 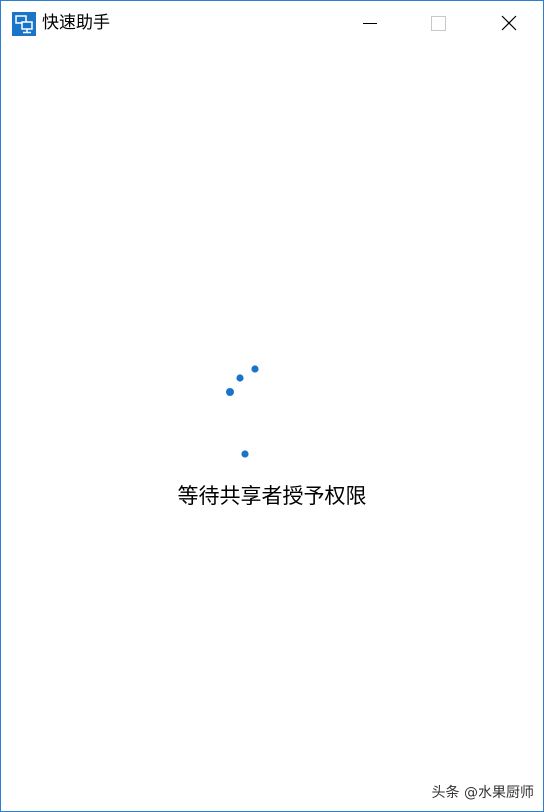 I want to click on watermark: 头条 @水果厨师, so click(x=482, y=793).